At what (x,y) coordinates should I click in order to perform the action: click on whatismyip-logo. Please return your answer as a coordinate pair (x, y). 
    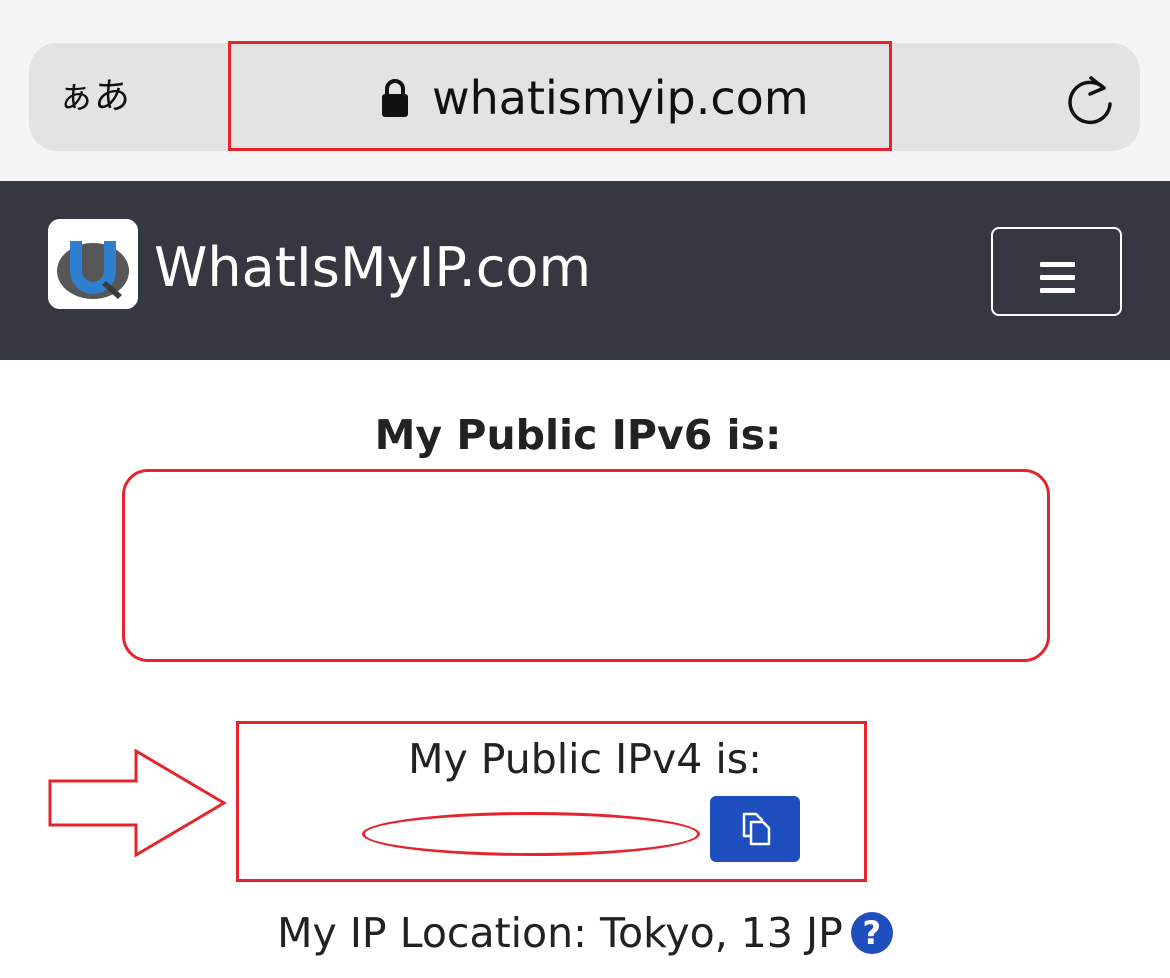
    Looking at the image, I should click on (93, 264).